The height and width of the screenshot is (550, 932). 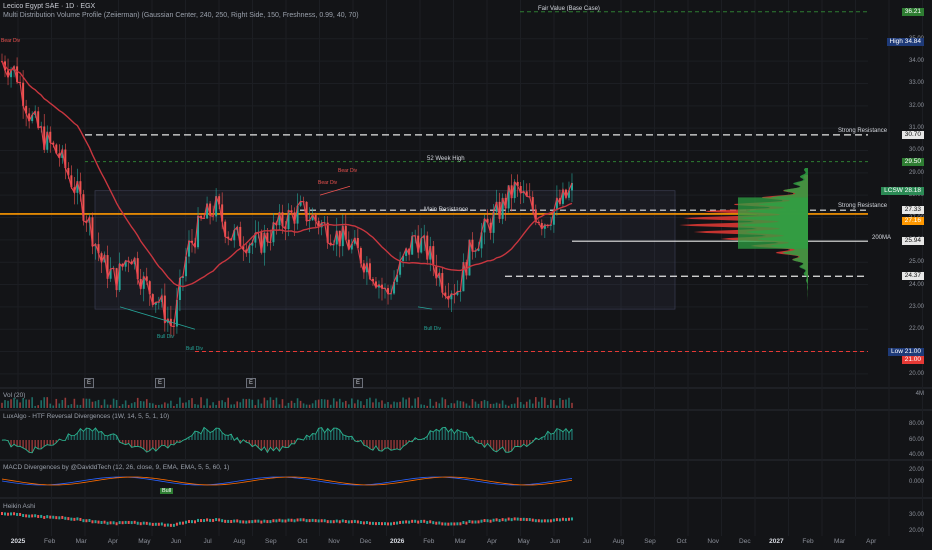 What do you see at coordinates (916, 105) in the screenshot?
I see `price-axis-label: 32.00` at bounding box center [916, 105].